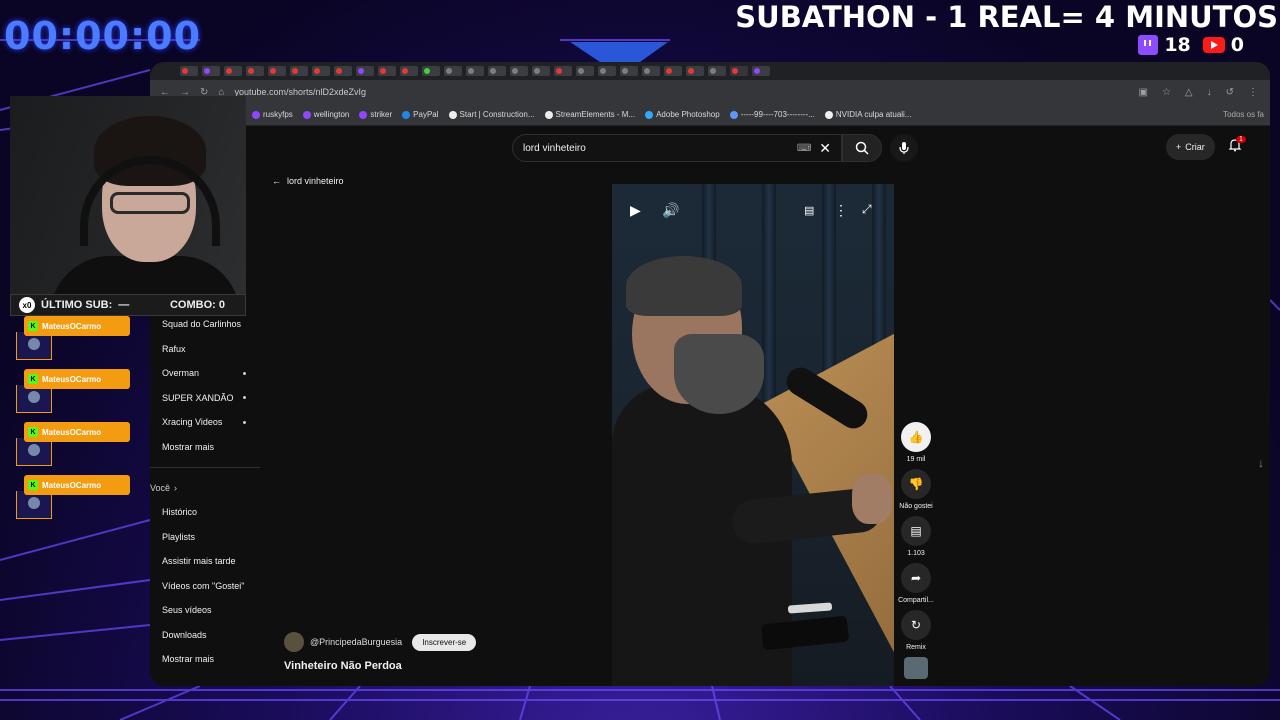 This screenshot has height=720, width=1280. I want to click on clear-search-icon: ✕, so click(825, 148).